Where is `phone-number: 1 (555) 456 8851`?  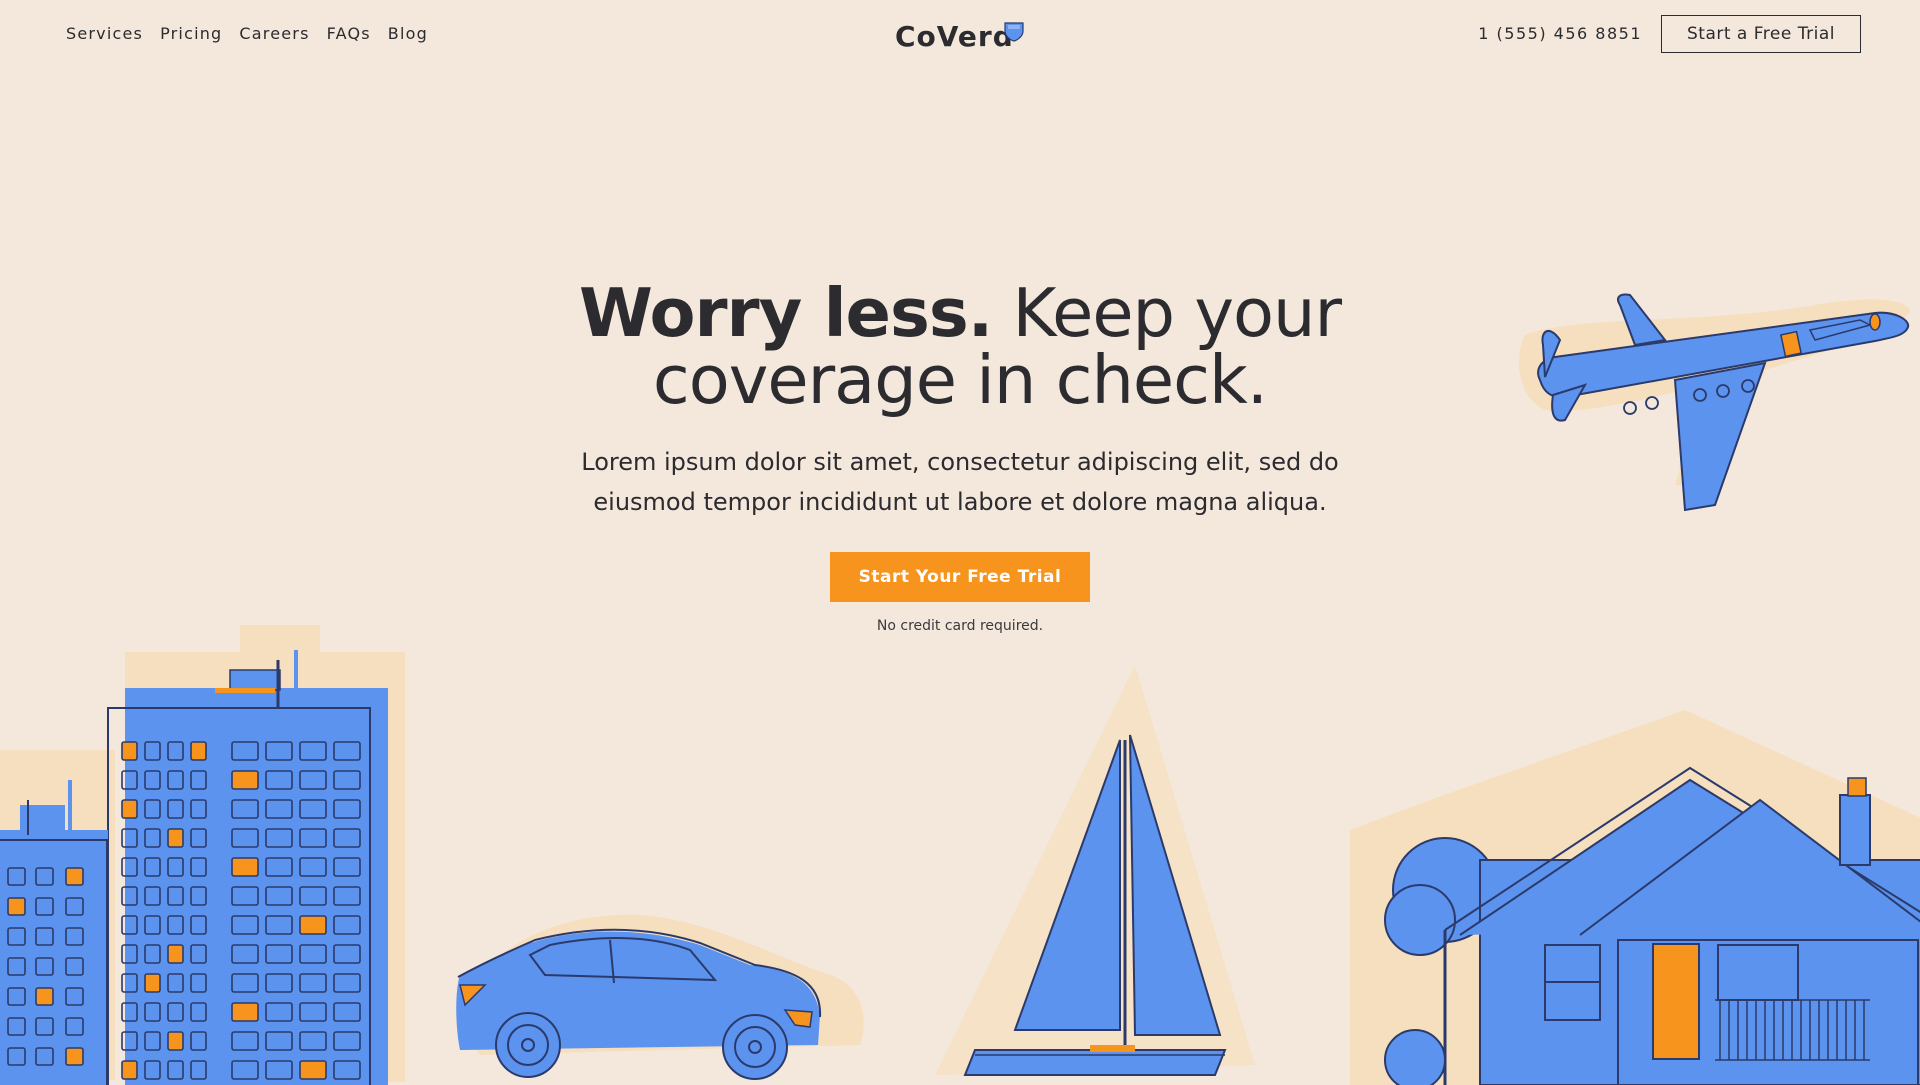
phone-number: 1 (555) 456 8851 is located at coordinates (1560, 33).